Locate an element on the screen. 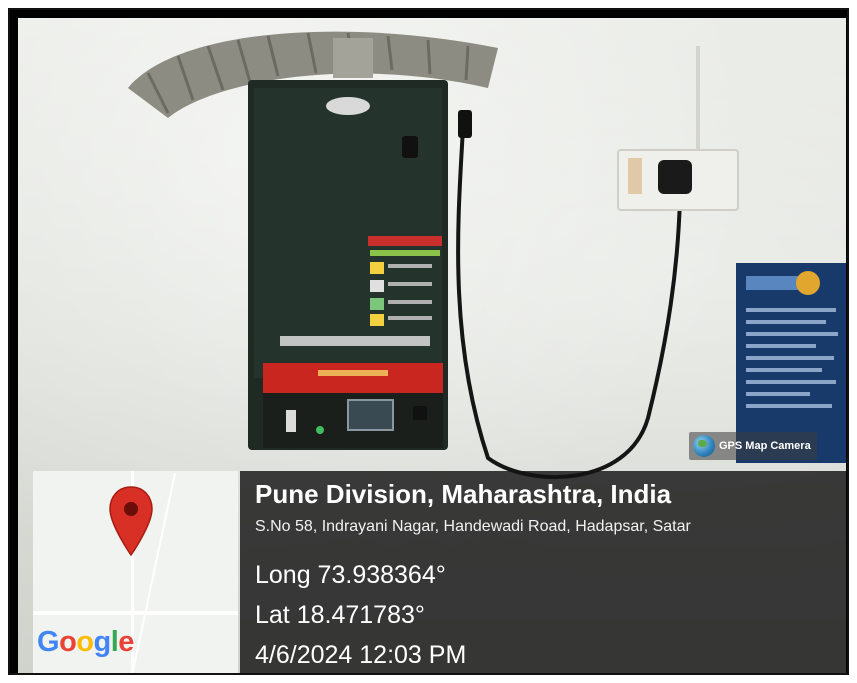  map-thumbnail: Google is located at coordinates (135, 572).